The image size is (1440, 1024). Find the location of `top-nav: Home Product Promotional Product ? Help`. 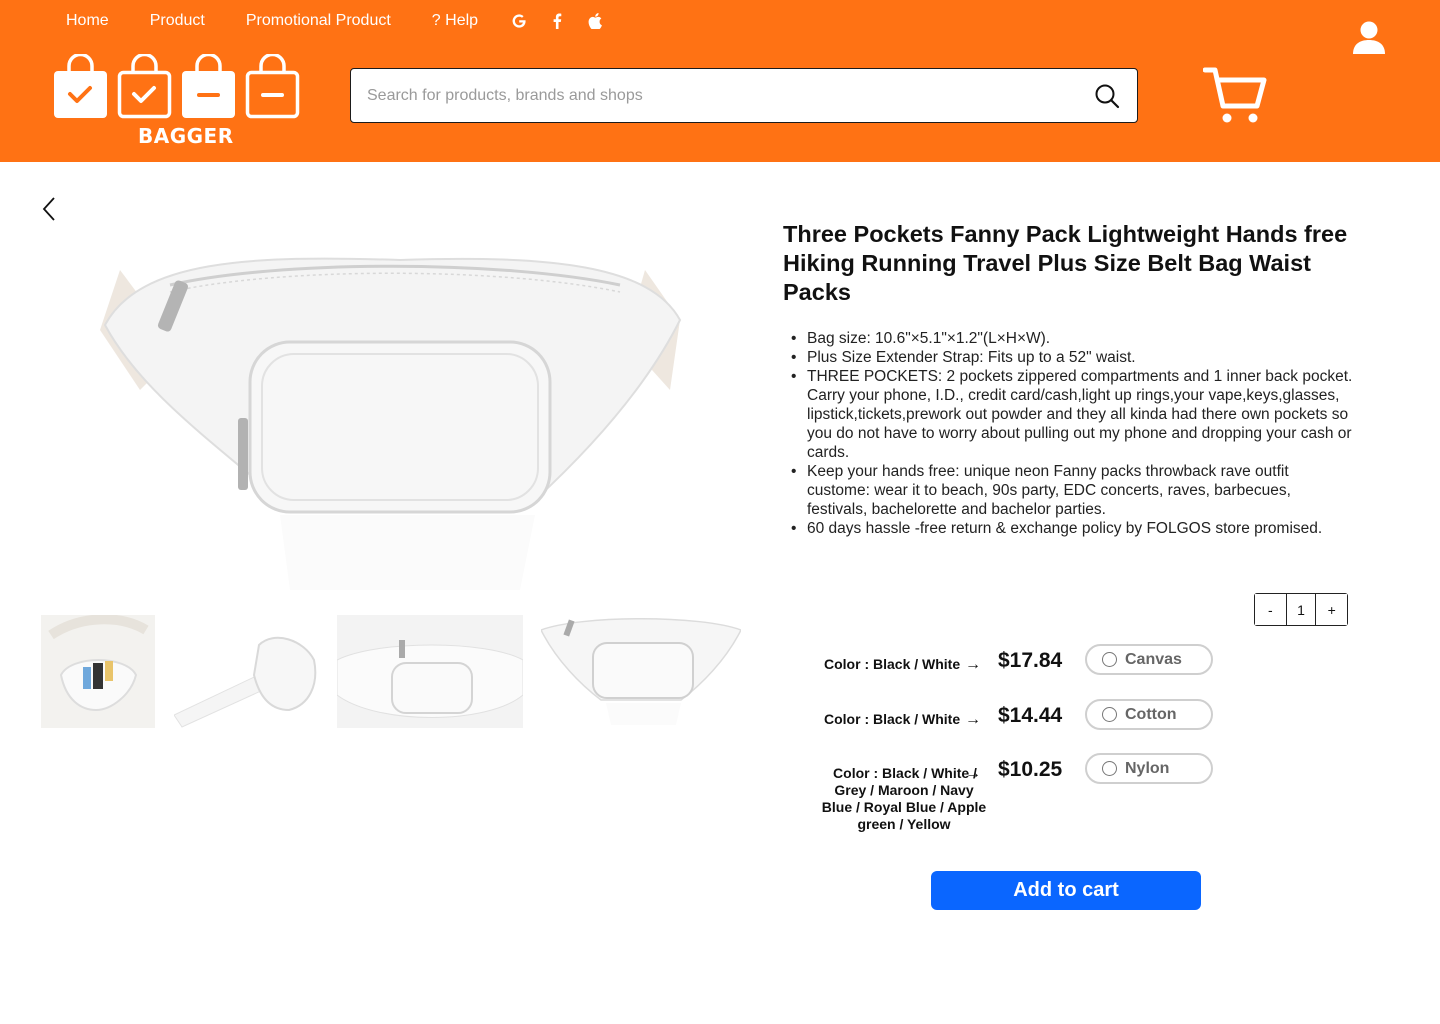

top-nav: Home Product Promotional Product ? Help is located at coordinates (334, 21).